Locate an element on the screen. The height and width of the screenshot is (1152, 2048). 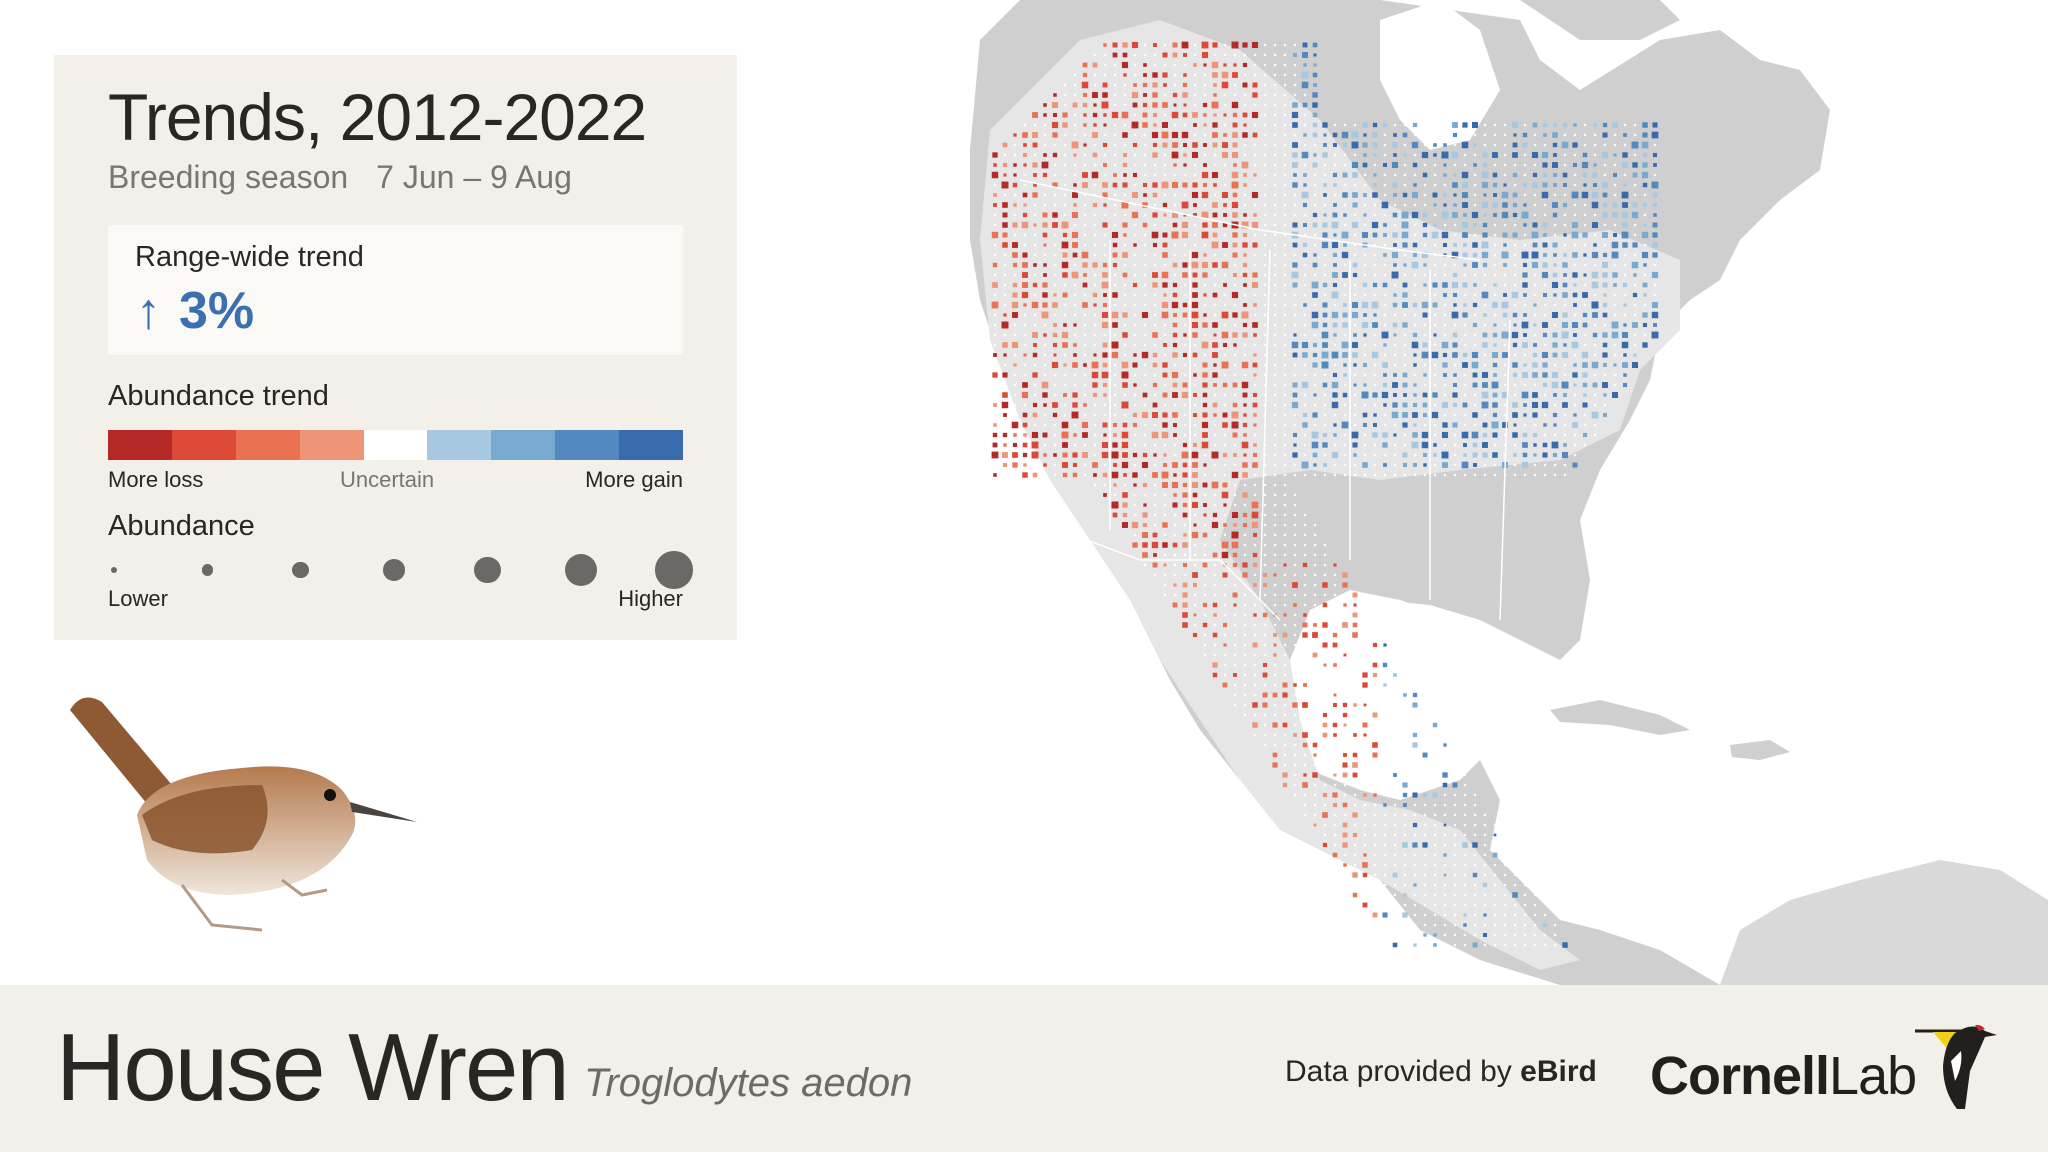
abundance-trend-heading: Abundance trend is located at coordinates (218, 396).